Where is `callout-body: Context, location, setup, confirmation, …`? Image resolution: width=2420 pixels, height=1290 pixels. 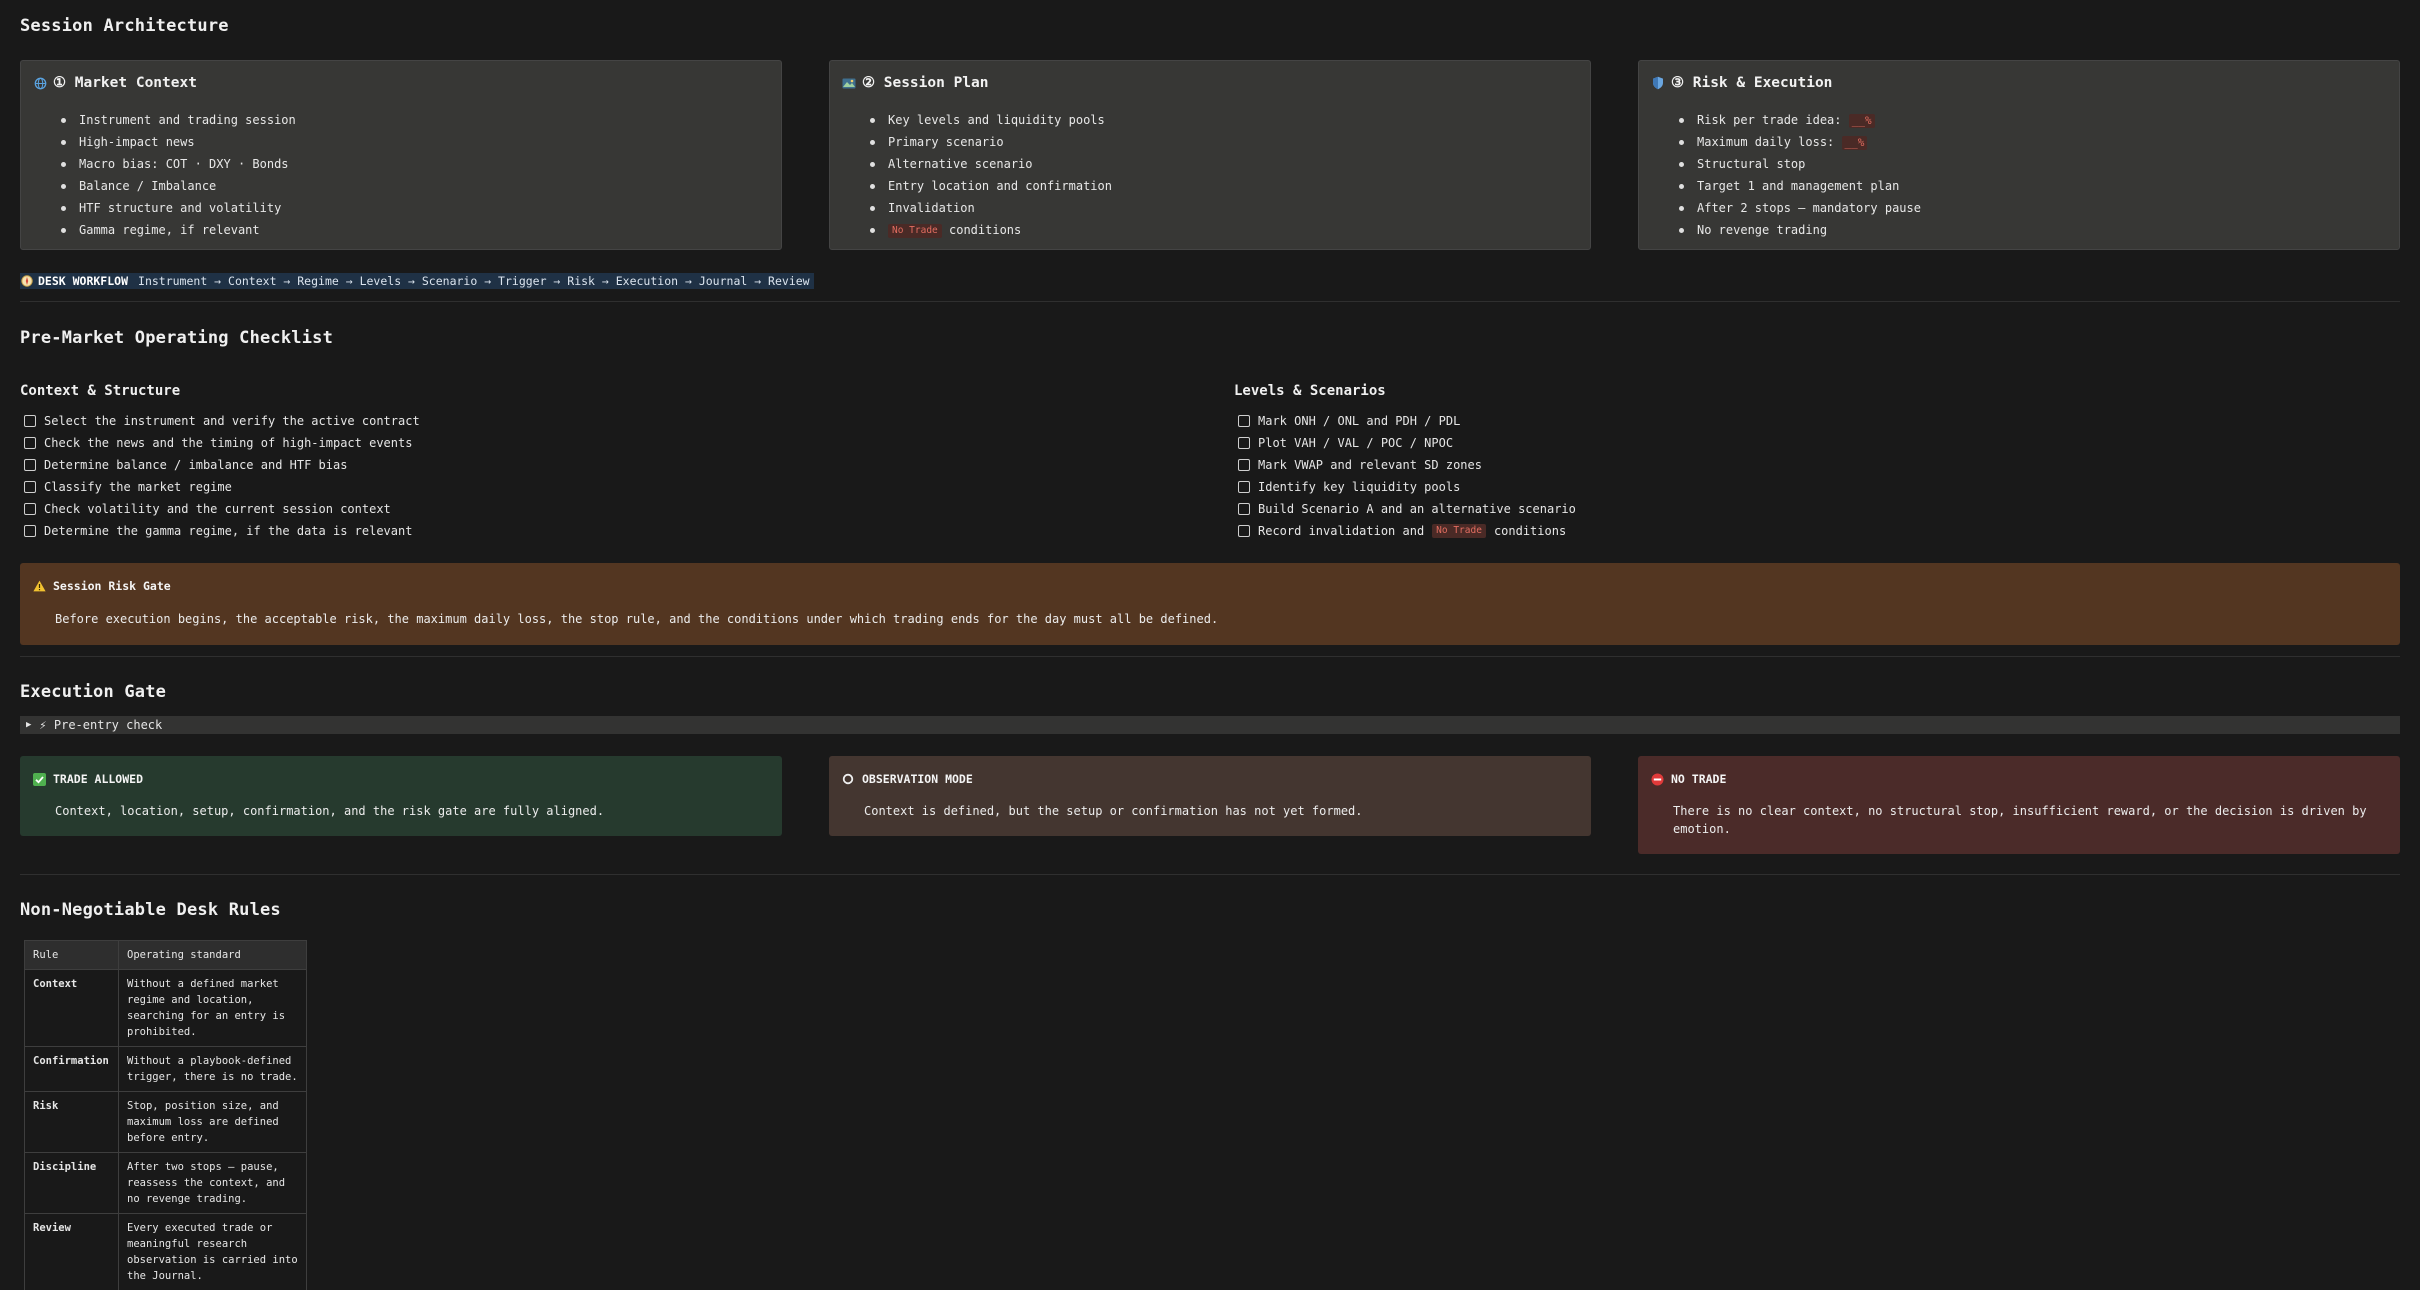 callout-body: Context, location, setup, confirmation, … is located at coordinates (330, 811).